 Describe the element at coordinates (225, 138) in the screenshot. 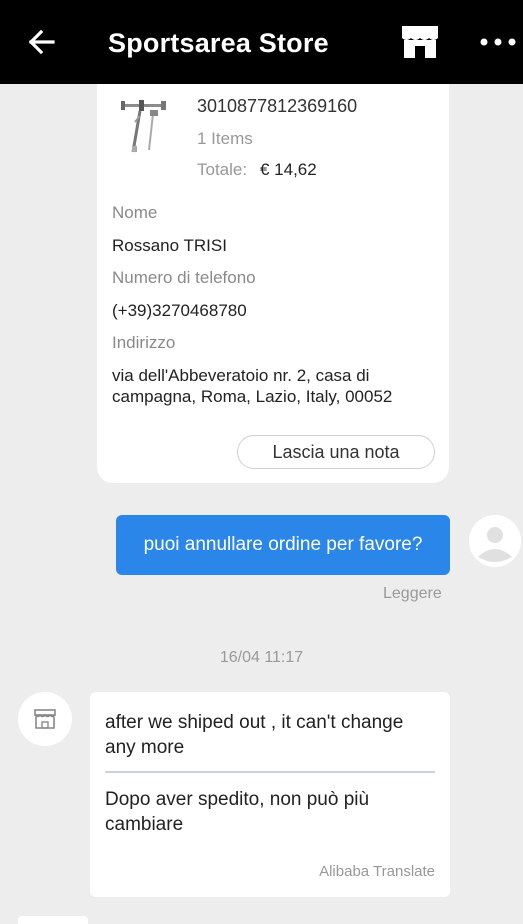

I see `order-item-count: 1 Items` at that location.